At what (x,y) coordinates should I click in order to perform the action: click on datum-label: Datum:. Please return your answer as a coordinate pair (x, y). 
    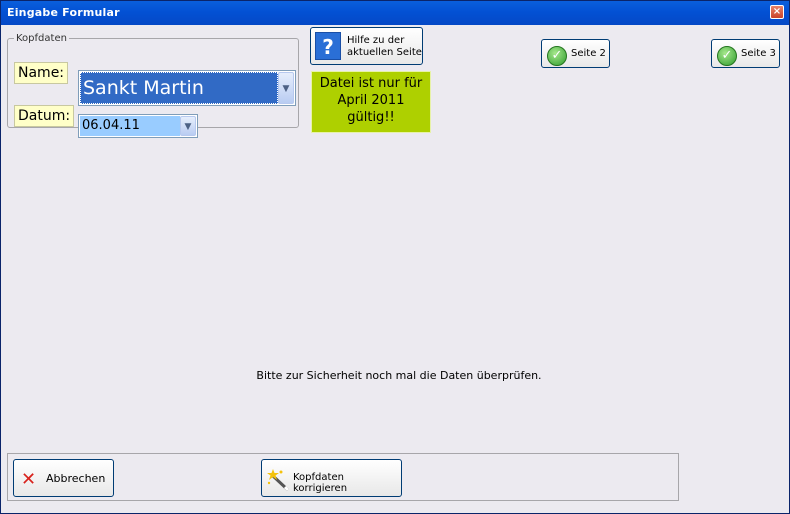
    Looking at the image, I should click on (44, 116).